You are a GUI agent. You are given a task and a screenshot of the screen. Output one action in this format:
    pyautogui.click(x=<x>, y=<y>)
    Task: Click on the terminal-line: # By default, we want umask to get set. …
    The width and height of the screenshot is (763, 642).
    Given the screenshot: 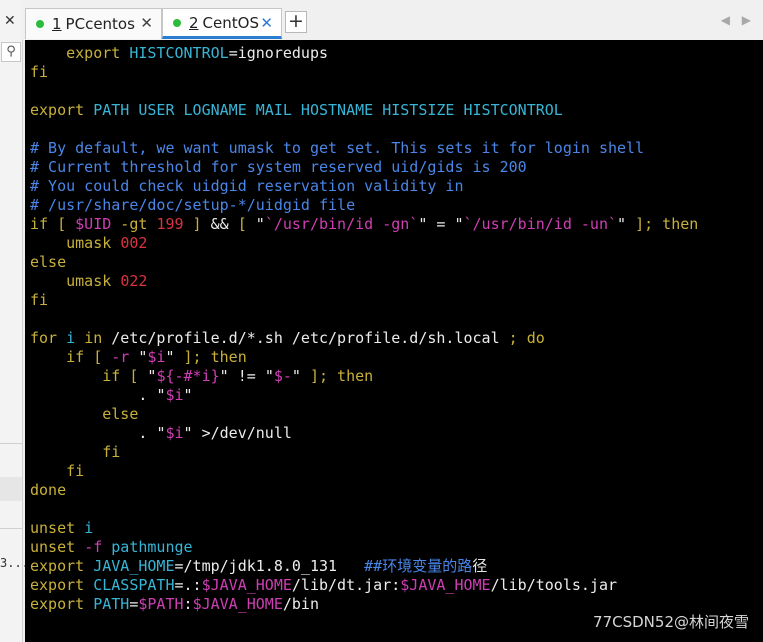 What is the action you would take?
    pyautogui.click(x=364, y=148)
    